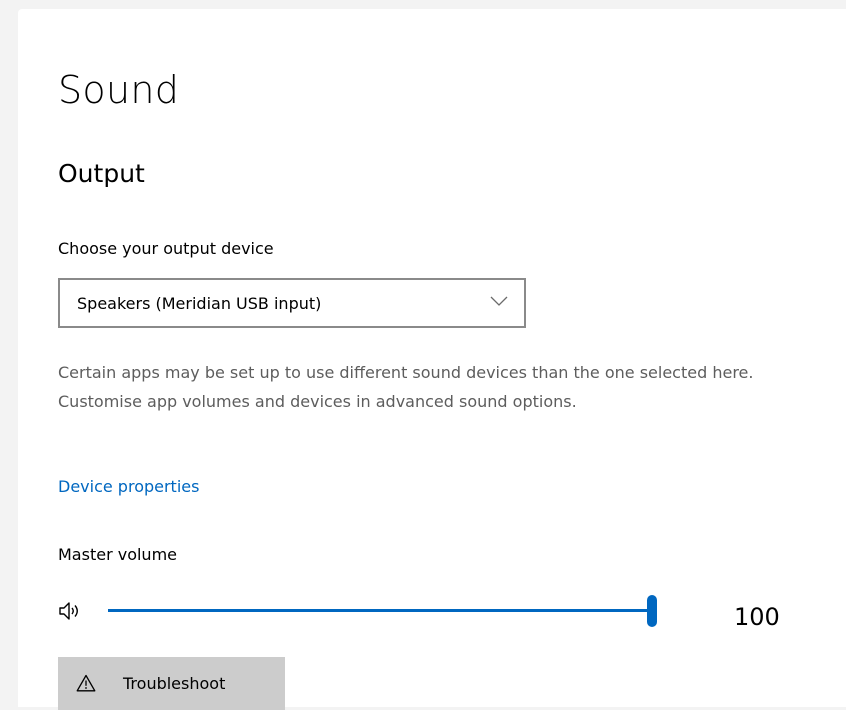 This screenshot has width=846, height=710. What do you see at coordinates (101, 173) in the screenshot?
I see `section-title-output: Output` at bounding box center [101, 173].